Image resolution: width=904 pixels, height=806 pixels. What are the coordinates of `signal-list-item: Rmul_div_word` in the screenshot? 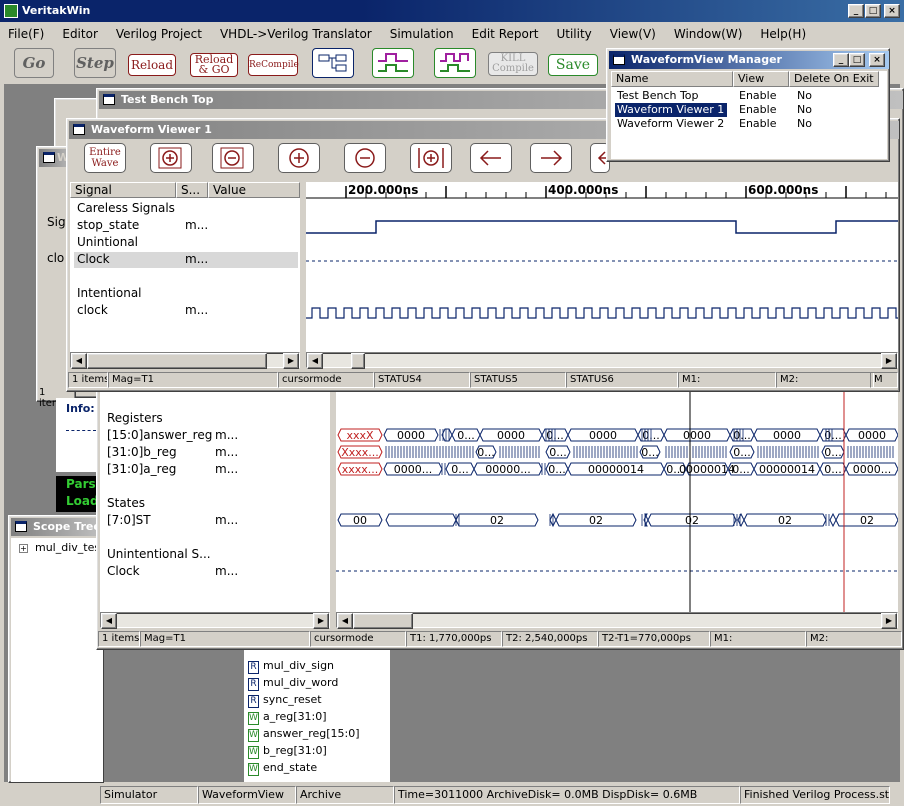 It's located at (293, 682).